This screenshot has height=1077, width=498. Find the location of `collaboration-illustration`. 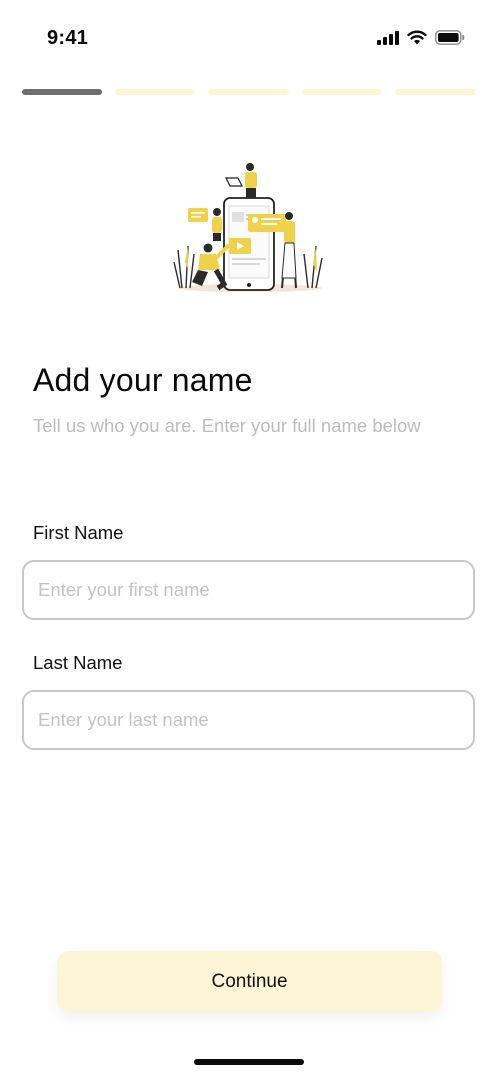

collaboration-illustration is located at coordinates (248, 227).